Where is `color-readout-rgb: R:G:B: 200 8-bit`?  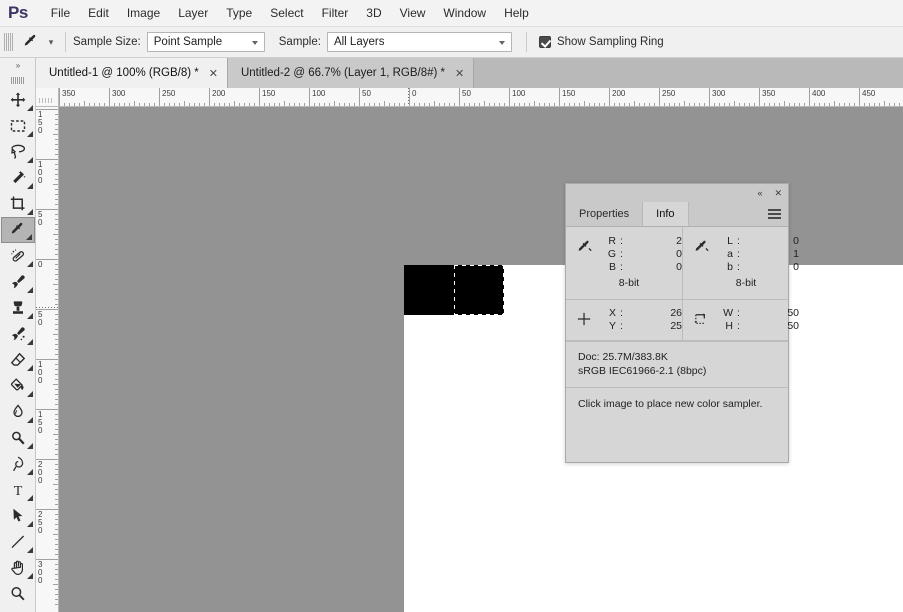 color-readout-rgb: R:G:B: 200 8-bit is located at coordinates (624, 263).